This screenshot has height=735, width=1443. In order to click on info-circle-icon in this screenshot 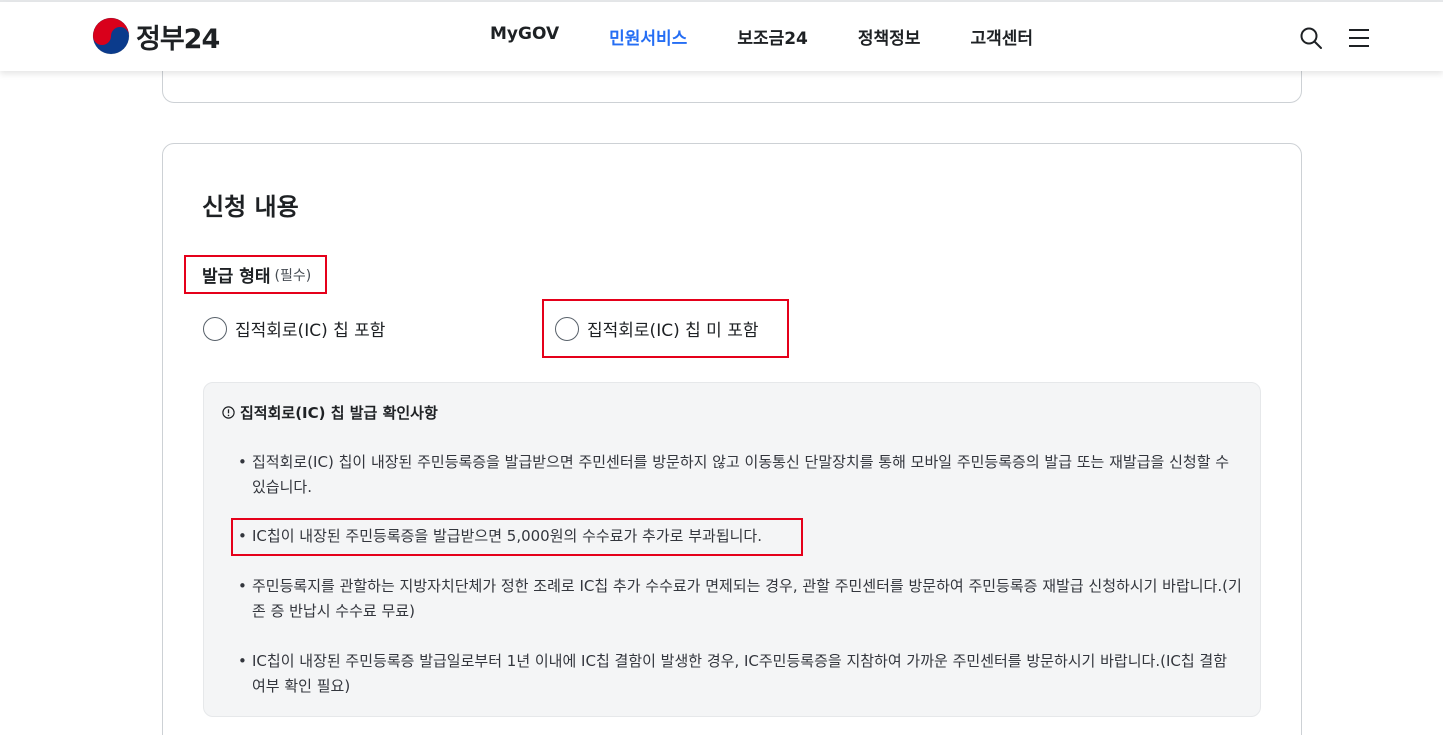, I will do `click(228, 412)`.